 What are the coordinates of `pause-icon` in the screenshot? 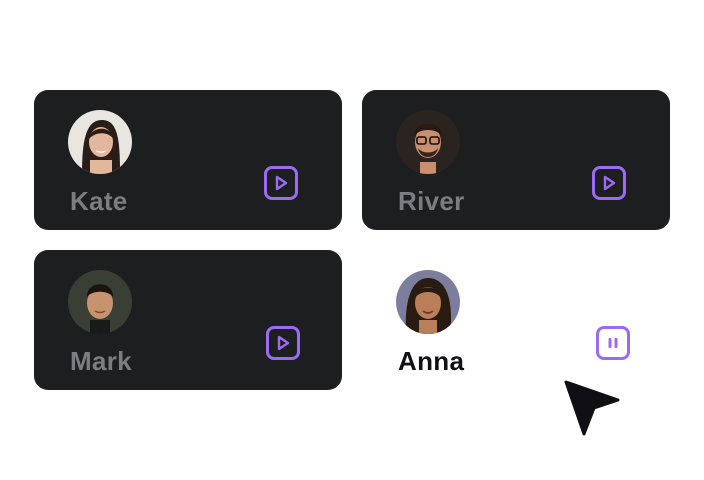 It's located at (613, 343).